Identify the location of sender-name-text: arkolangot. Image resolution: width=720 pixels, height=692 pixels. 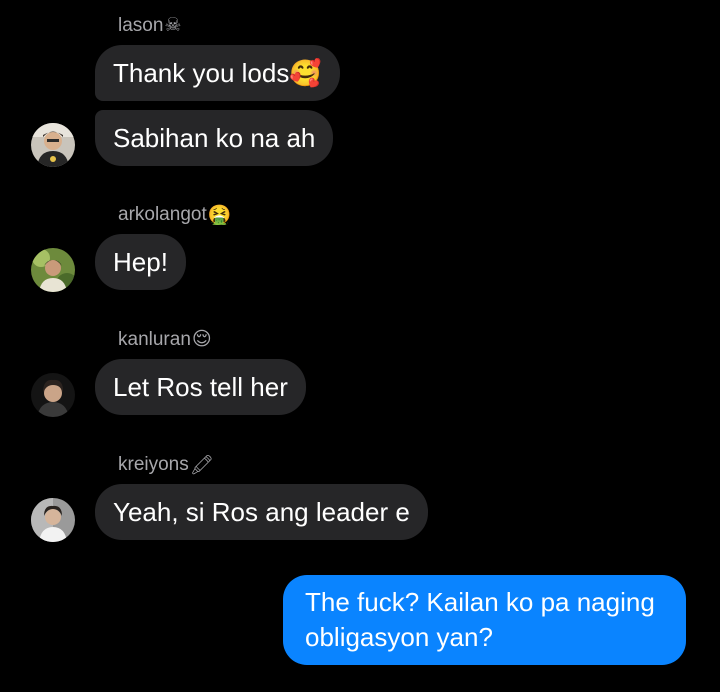
(162, 214).